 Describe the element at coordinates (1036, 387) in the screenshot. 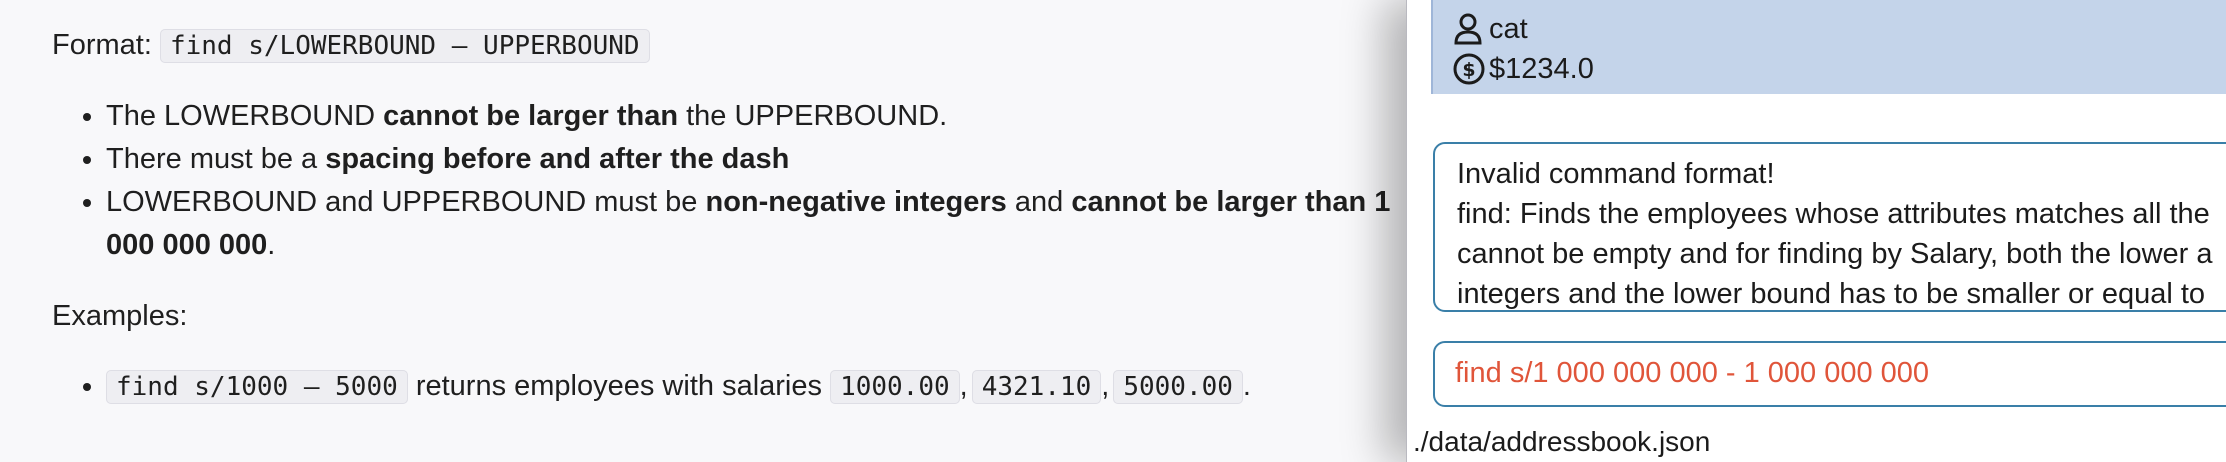

I see `example-value: 4321.10` at that location.